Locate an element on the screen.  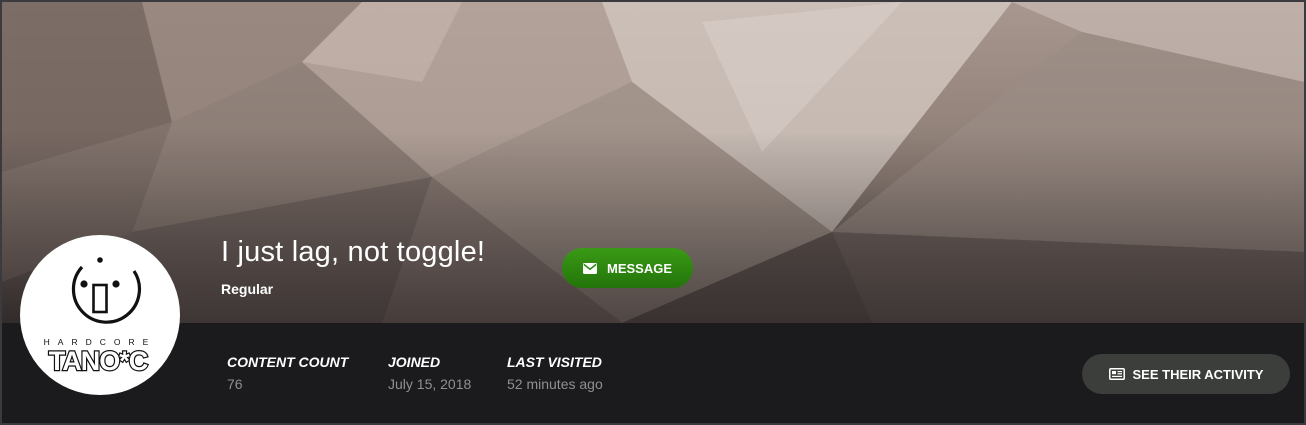
newspaper-icon is located at coordinates (1116, 374).